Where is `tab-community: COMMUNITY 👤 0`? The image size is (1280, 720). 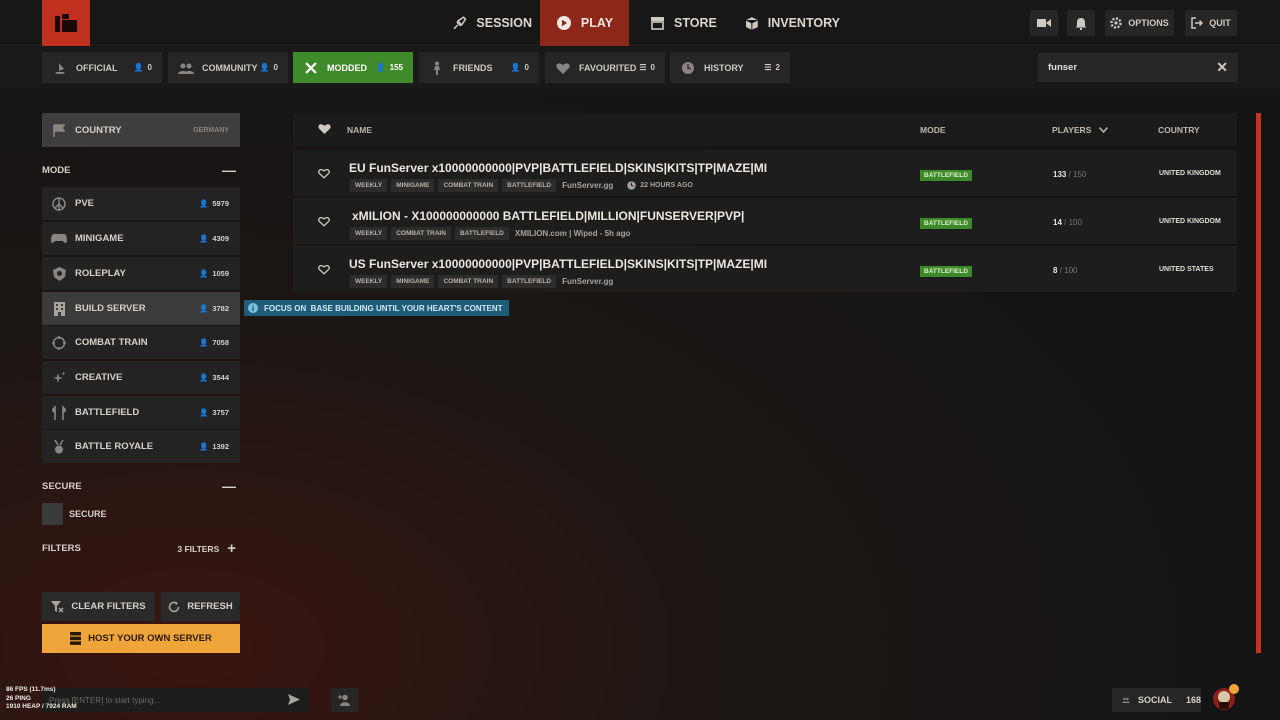
tab-community: COMMUNITY 👤 0 is located at coordinates (228, 67).